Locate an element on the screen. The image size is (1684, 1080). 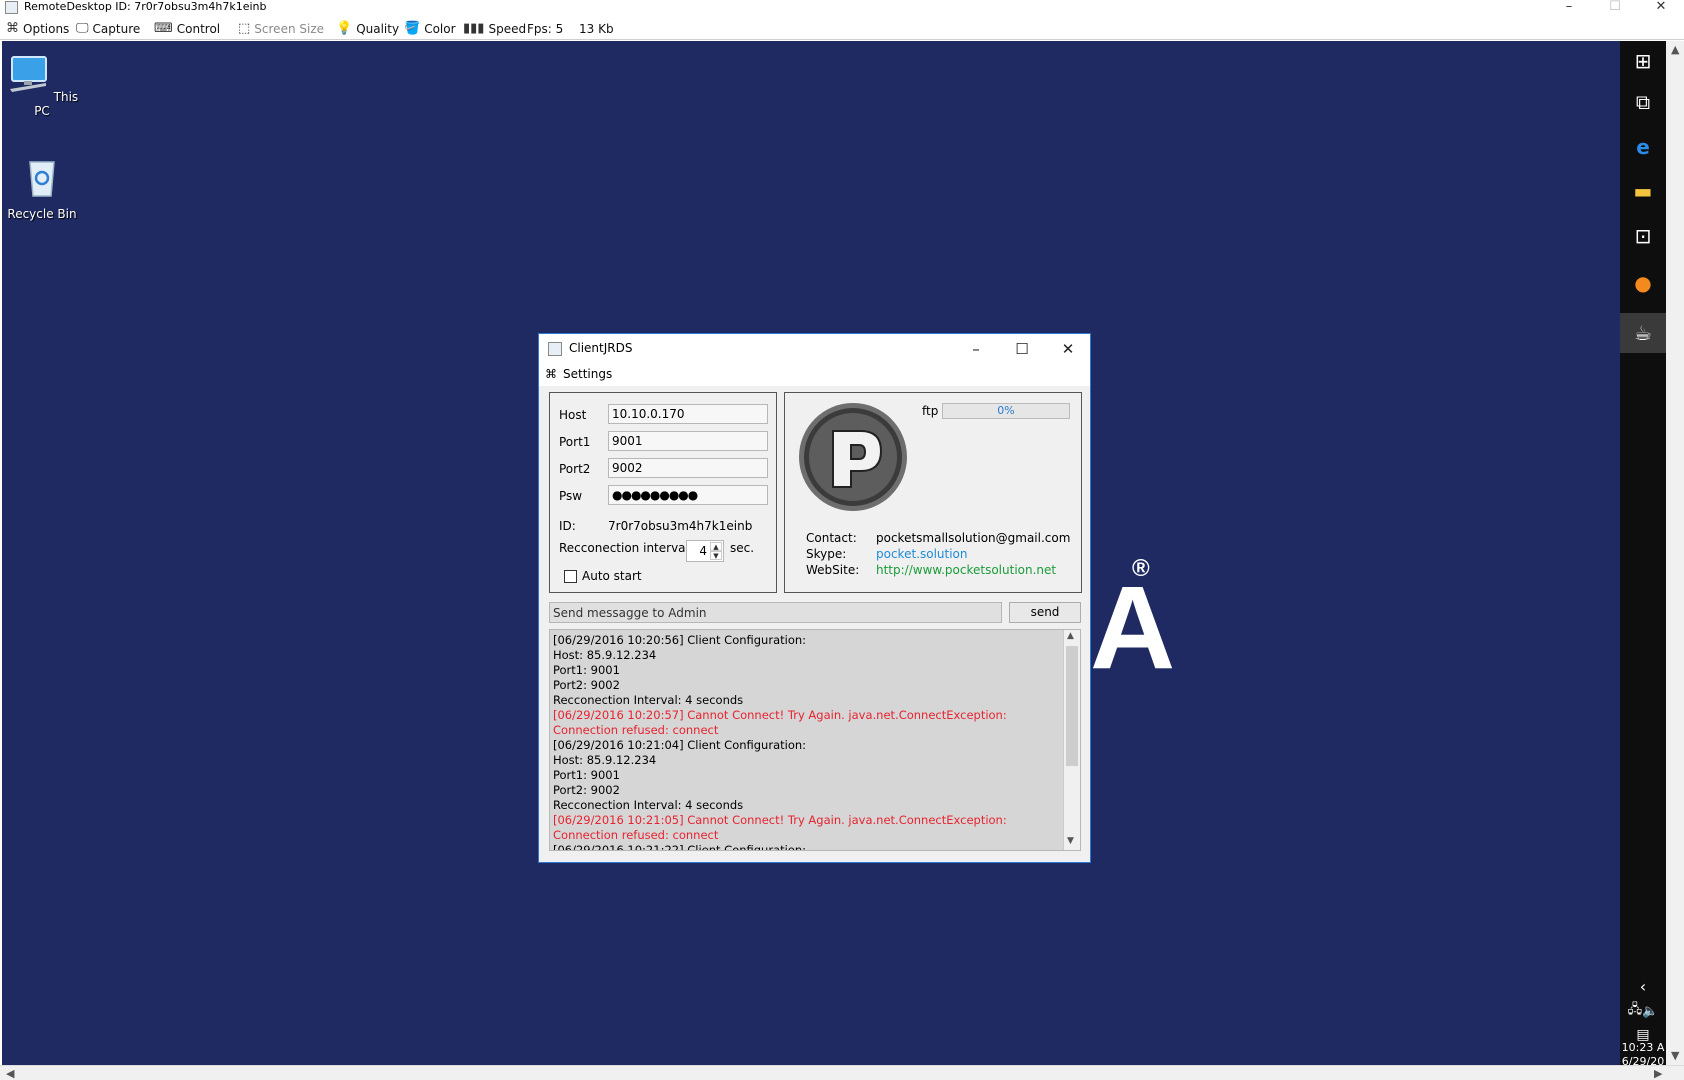
reconnection-interval-value: 4 is located at coordinates (703, 551).